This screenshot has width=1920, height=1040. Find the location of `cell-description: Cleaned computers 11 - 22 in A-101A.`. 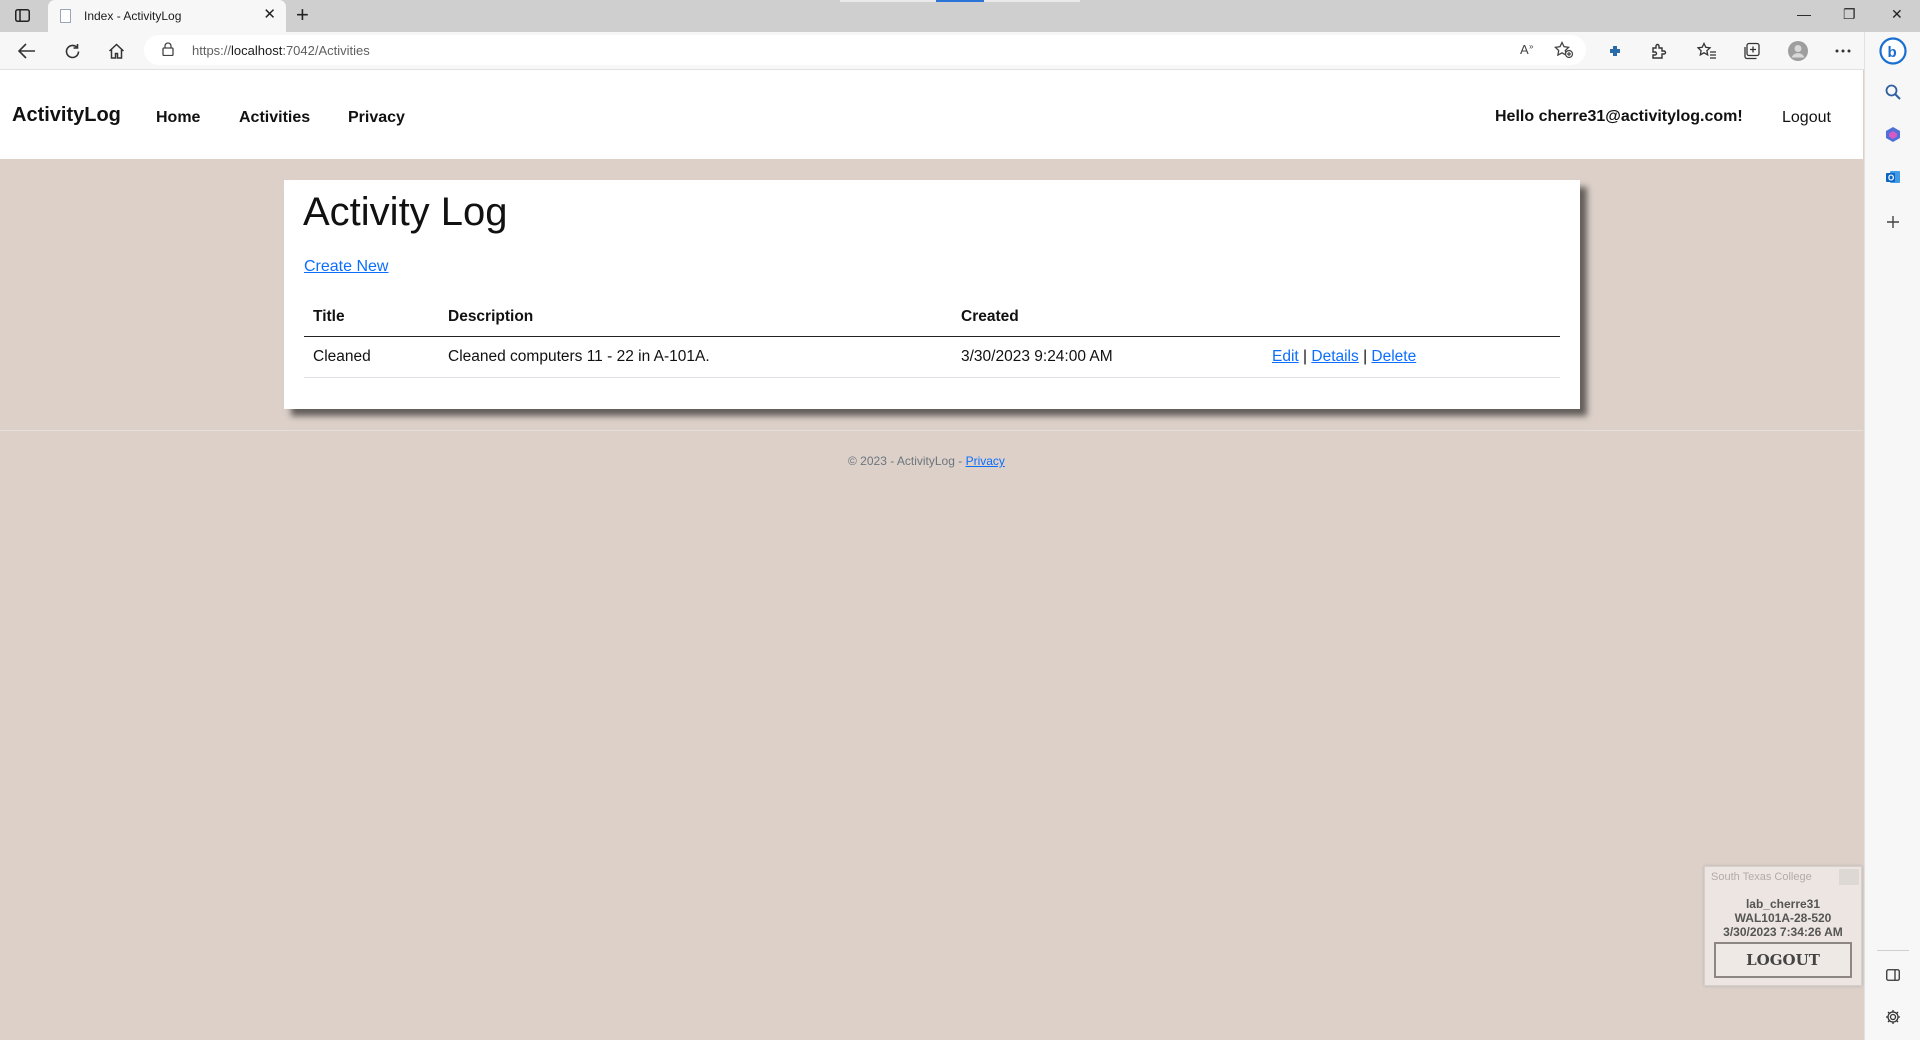

cell-description: Cleaned computers 11 - 22 in A-101A. is located at coordinates (579, 356).